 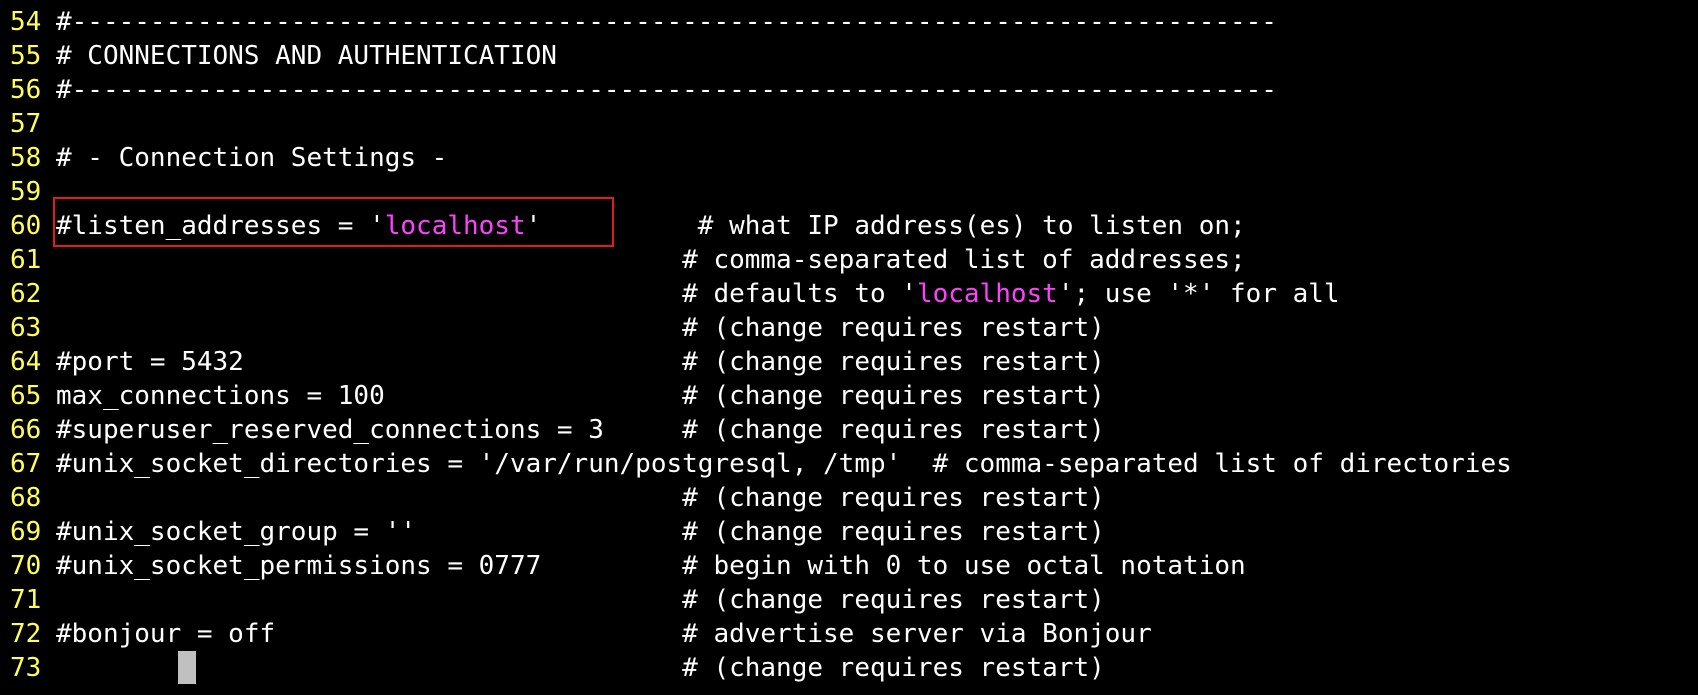 What do you see at coordinates (26, 634) in the screenshot?
I see `line-number: 72` at bounding box center [26, 634].